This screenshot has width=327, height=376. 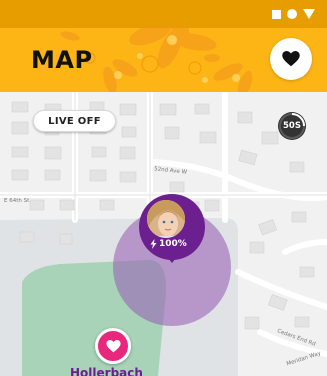 What do you see at coordinates (173, 244) in the screenshot?
I see `battery-level: 100%` at bounding box center [173, 244].